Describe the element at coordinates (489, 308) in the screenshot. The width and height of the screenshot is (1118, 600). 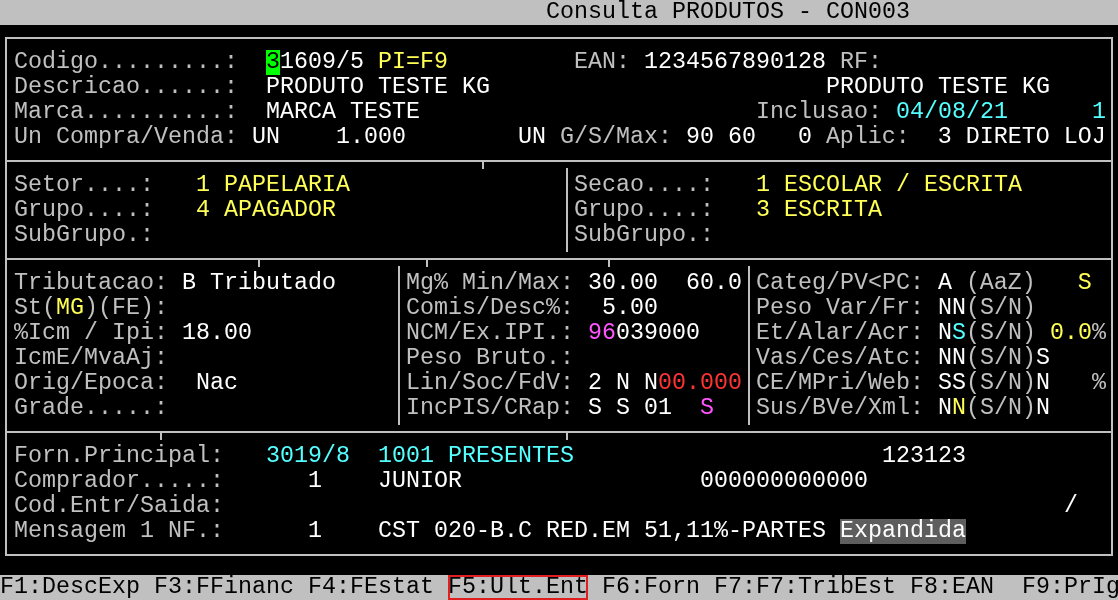
I see `field-label: Comis/Desc%:` at that location.